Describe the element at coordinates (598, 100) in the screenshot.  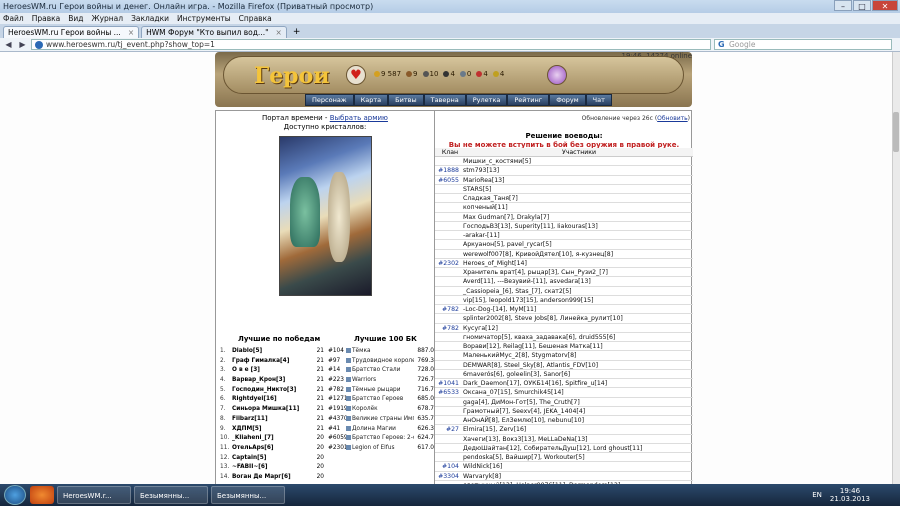
I see `game-menu-chat: Чат` at that location.